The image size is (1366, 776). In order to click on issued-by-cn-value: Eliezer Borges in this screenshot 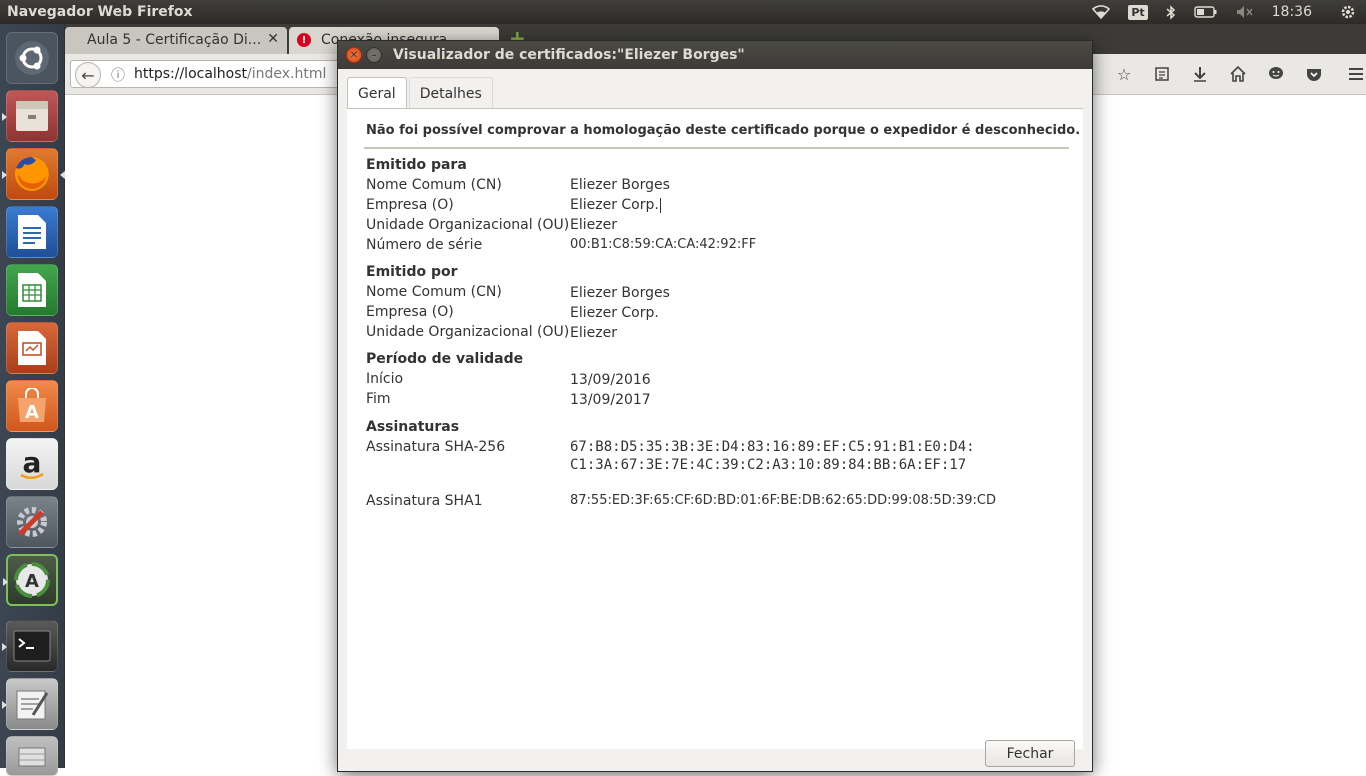, I will do `click(620, 293)`.